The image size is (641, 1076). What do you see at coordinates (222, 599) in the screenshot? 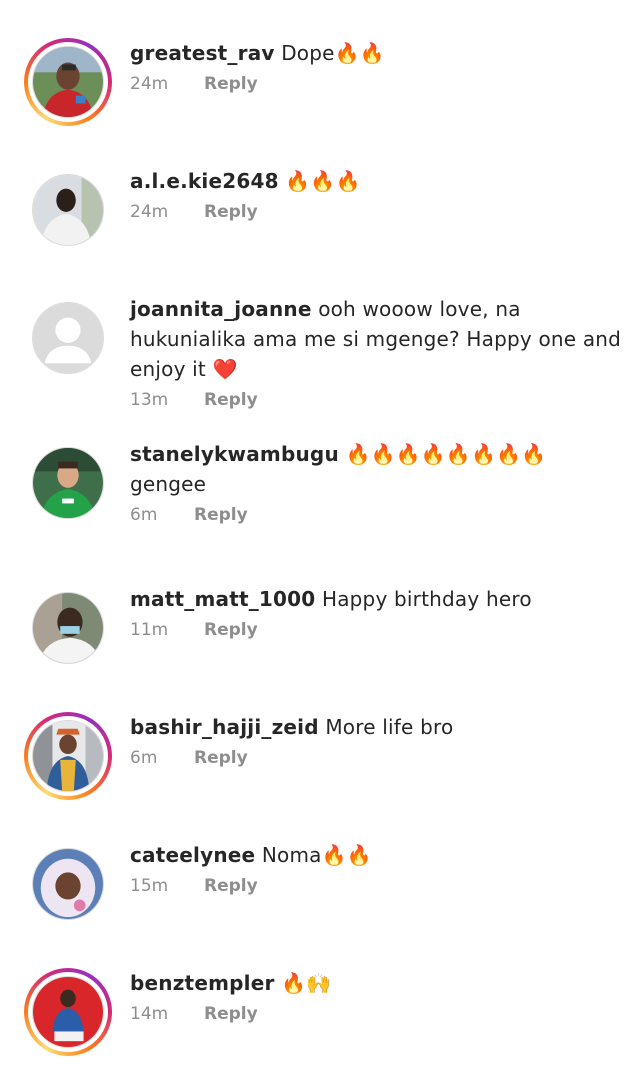
I see `comment-username: matt_matt_1000` at bounding box center [222, 599].